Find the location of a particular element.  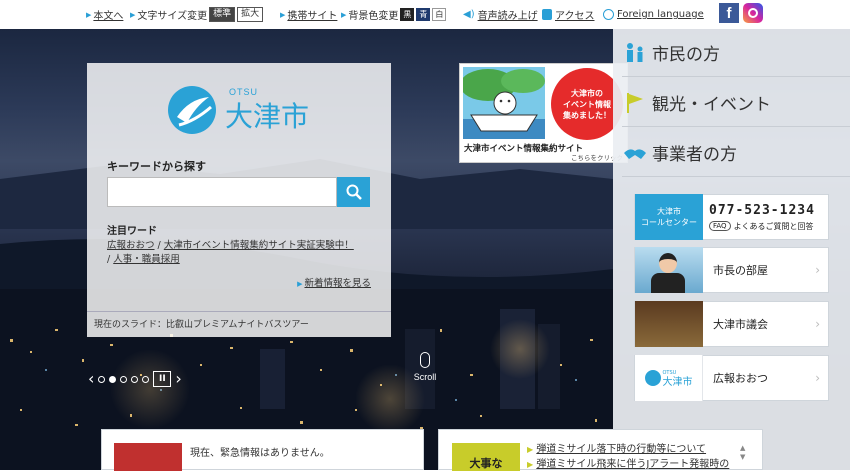

nav-tourism-label: 観光・イベント is located at coordinates (711, 105).